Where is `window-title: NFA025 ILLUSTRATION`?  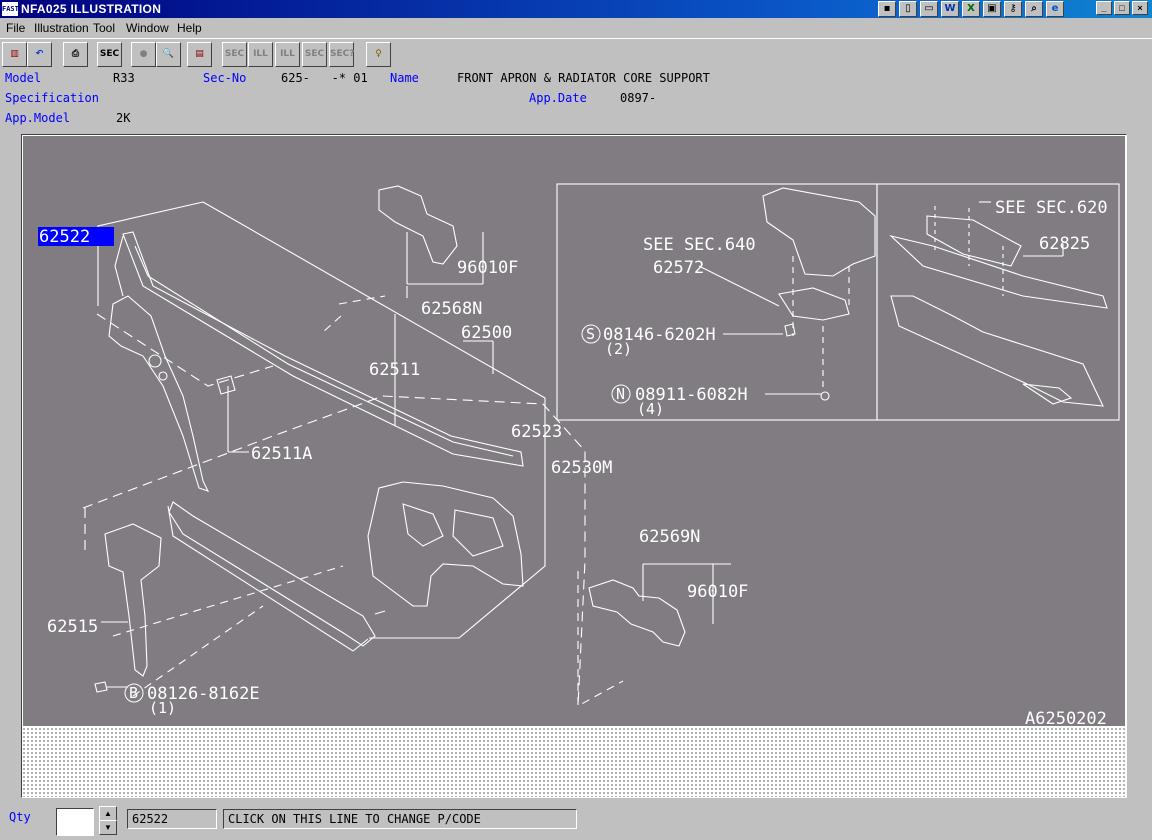 window-title: NFA025 ILLUSTRATION is located at coordinates (91, 9).